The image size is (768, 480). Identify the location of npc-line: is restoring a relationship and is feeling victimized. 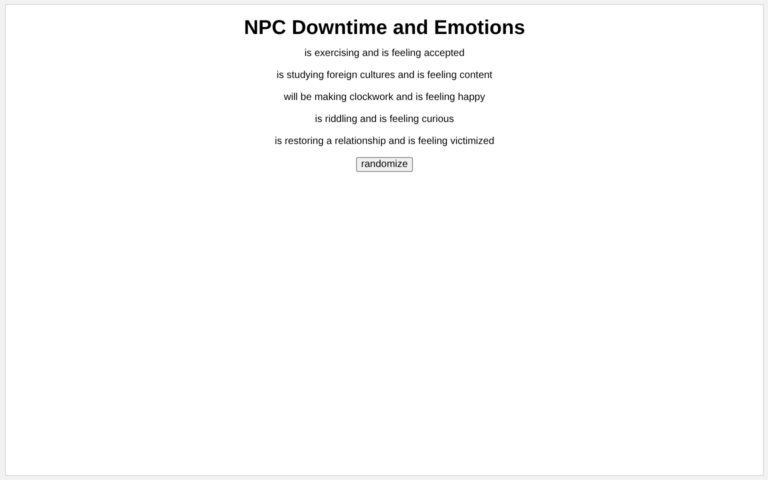
(384, 141).